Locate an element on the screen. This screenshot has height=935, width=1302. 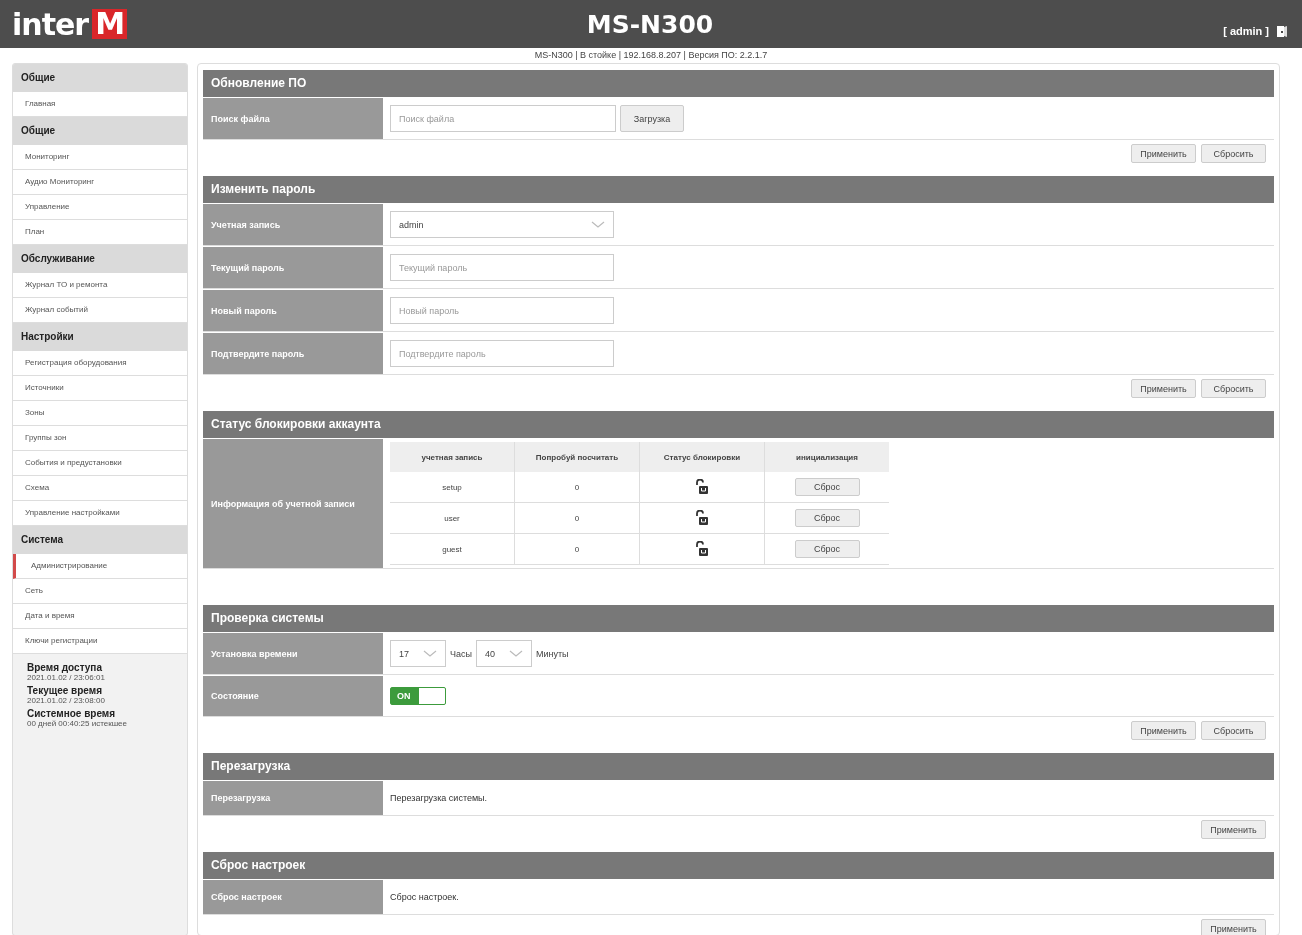
field-label: Текущий пароль is located at coordinates (293, 267).